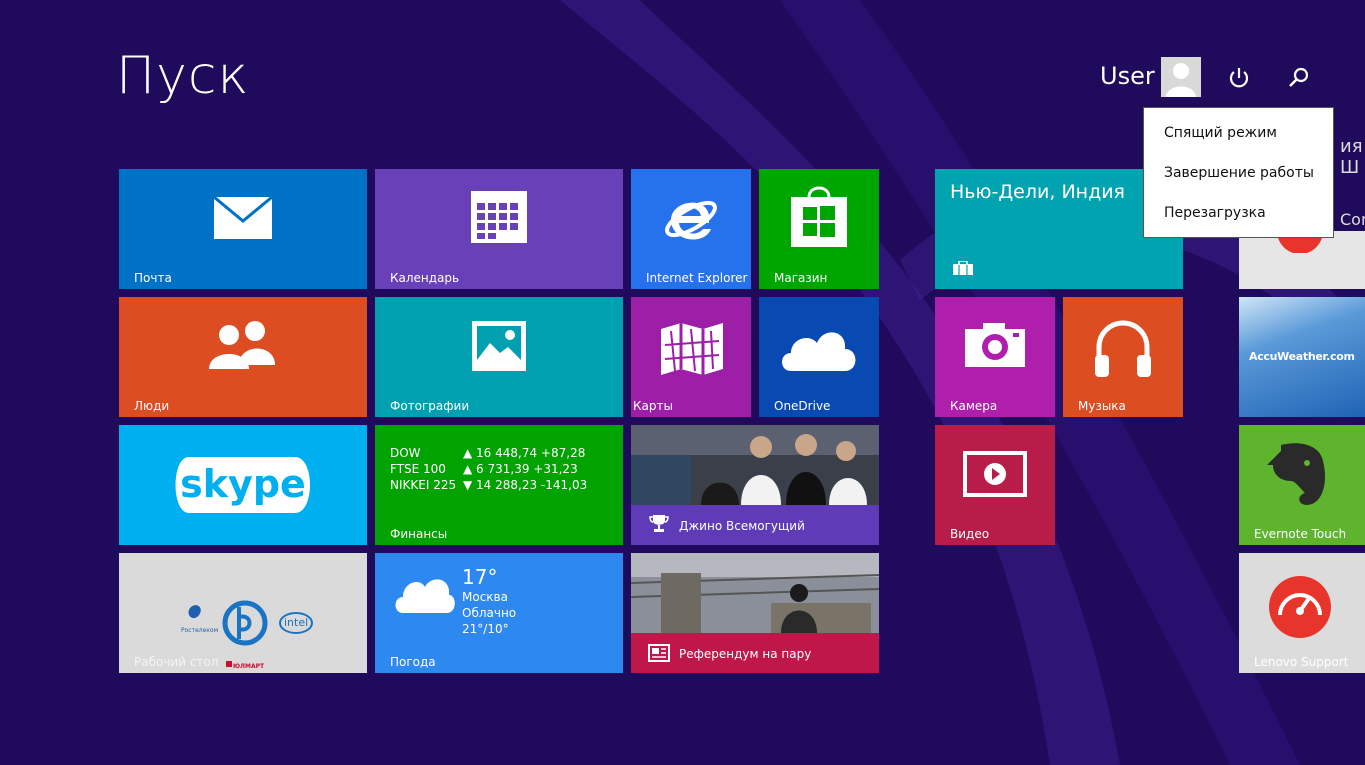 Image resolution: width=1365 pixels, height=765 pixels. Describe the element at coordinates (152, 406) in the screenshot. I see `tile-label: Люди` at that location.